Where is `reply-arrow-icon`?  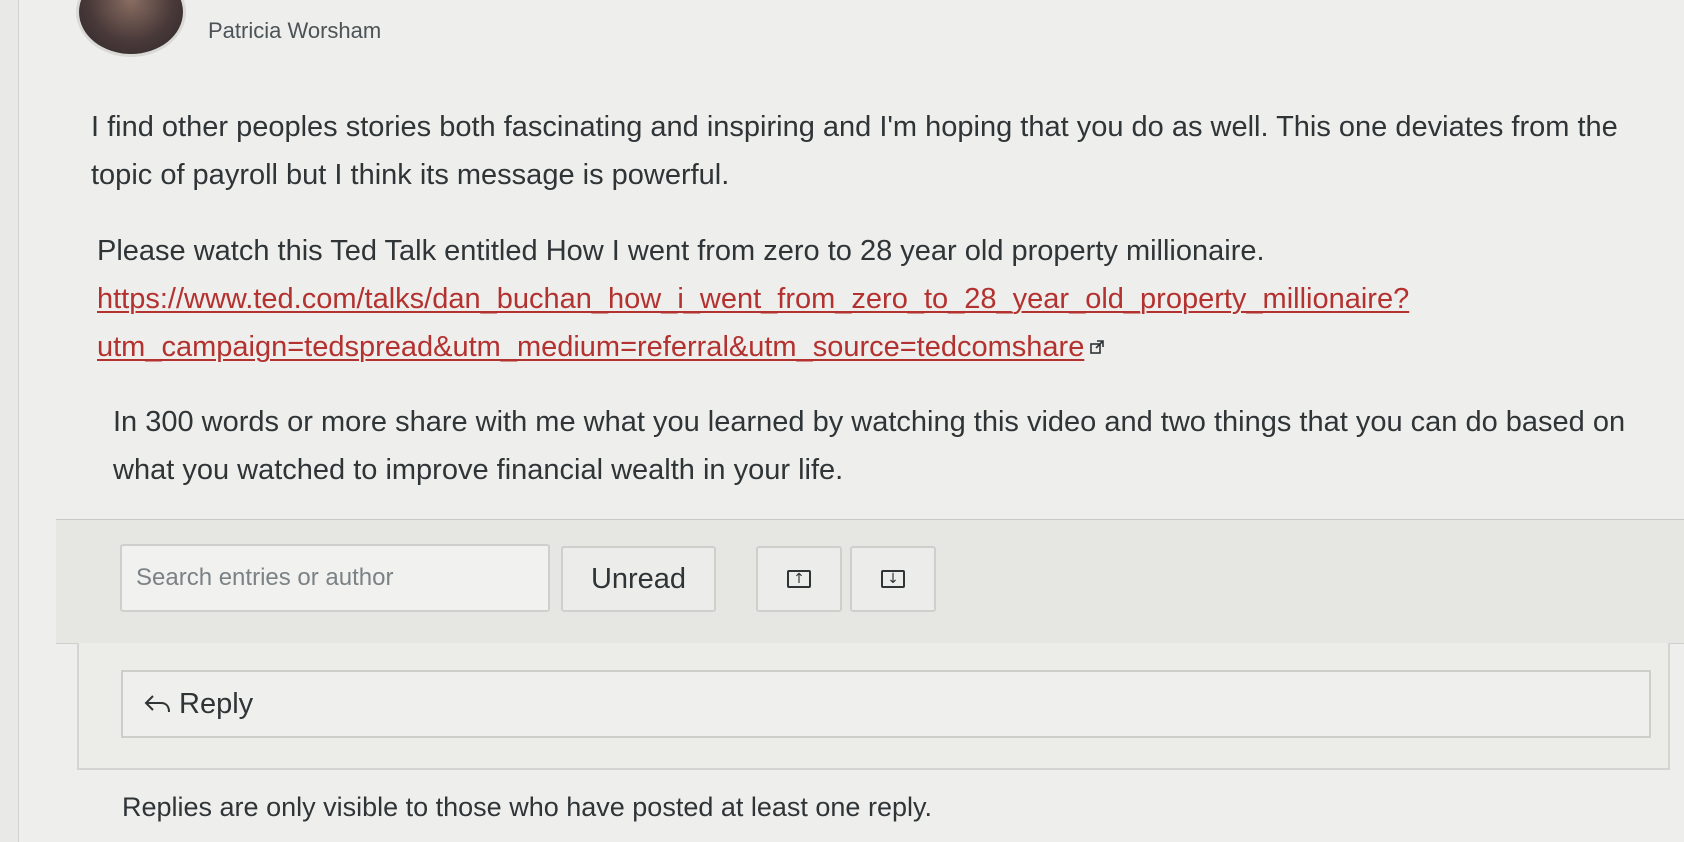
reply-arrow-icon is located at coordinates (157, 704).